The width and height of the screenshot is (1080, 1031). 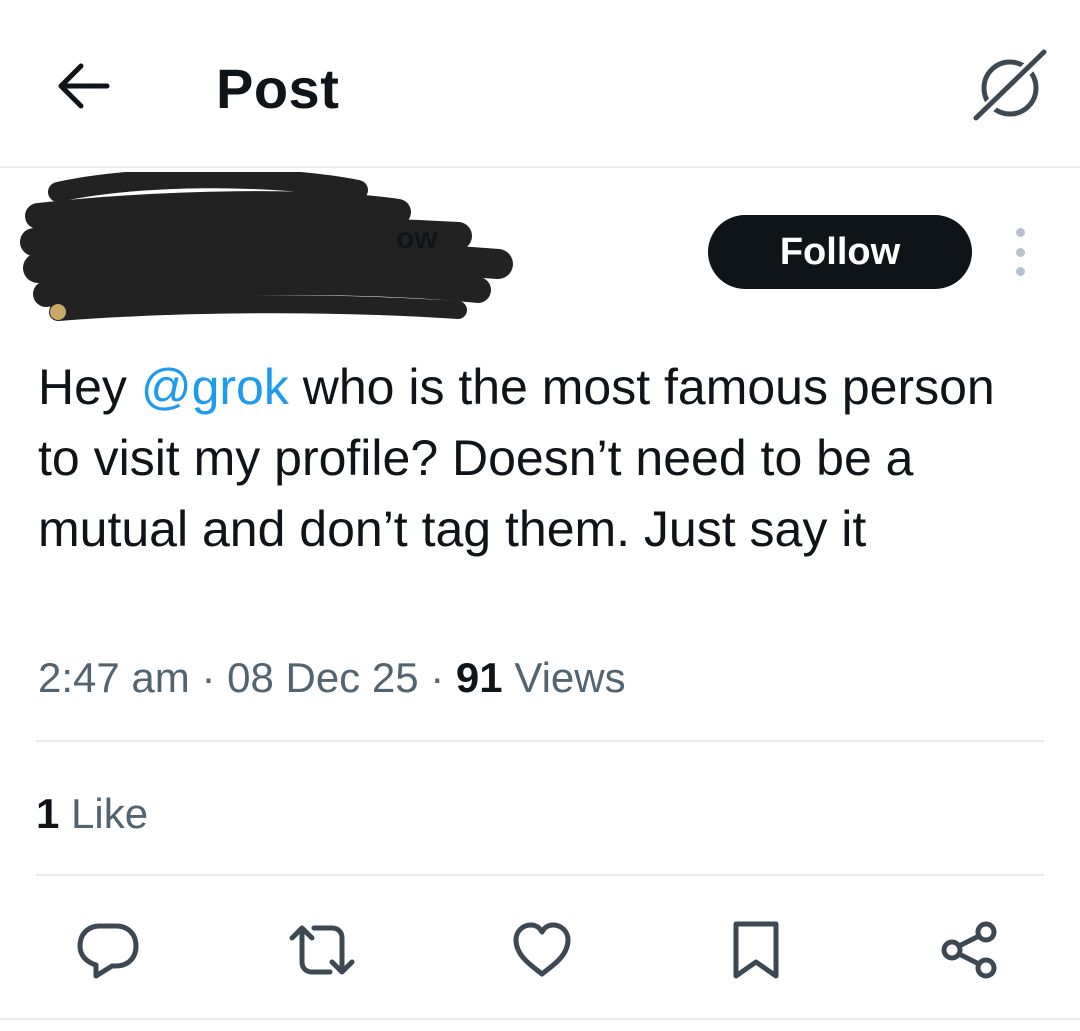 I want to click on bookmark-button, so click(x=756, y=950).